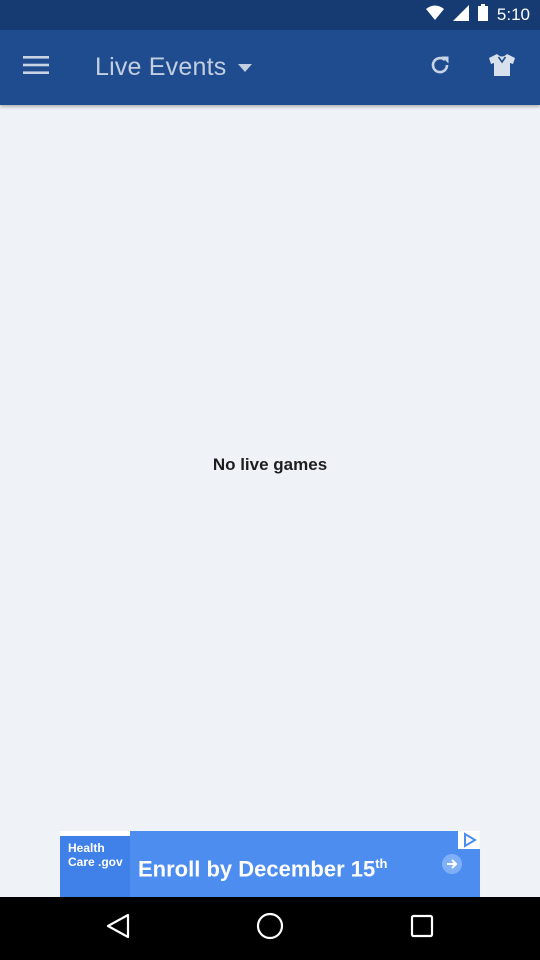  I want to click on ad-choices-icon, so click(469, 842).